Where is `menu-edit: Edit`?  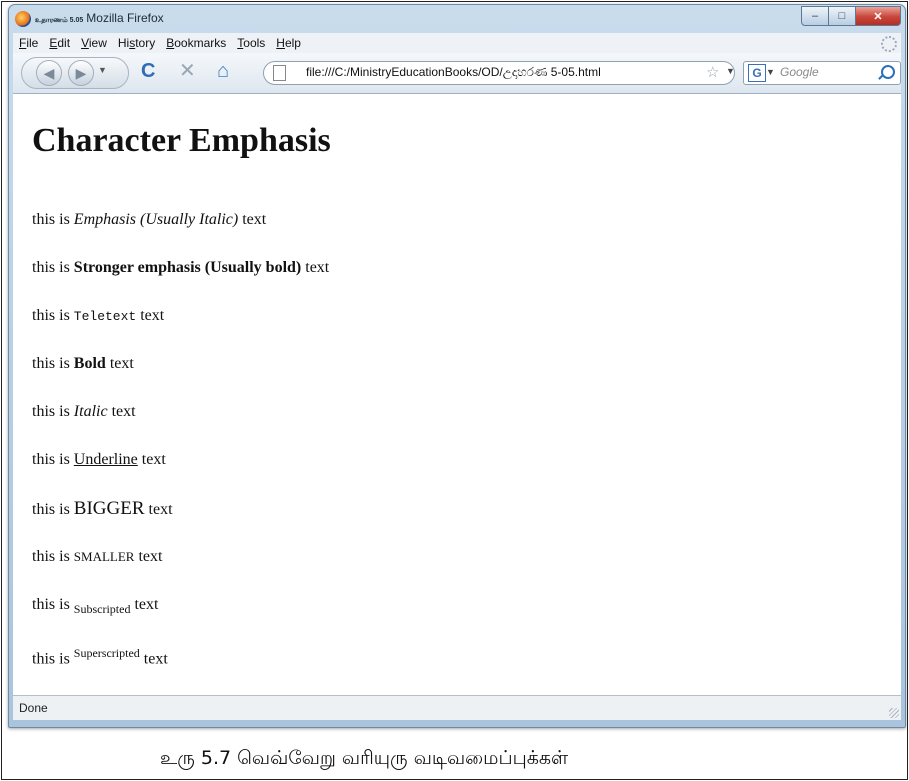
menu-edit: Edit is located at coordinates (59, 43).